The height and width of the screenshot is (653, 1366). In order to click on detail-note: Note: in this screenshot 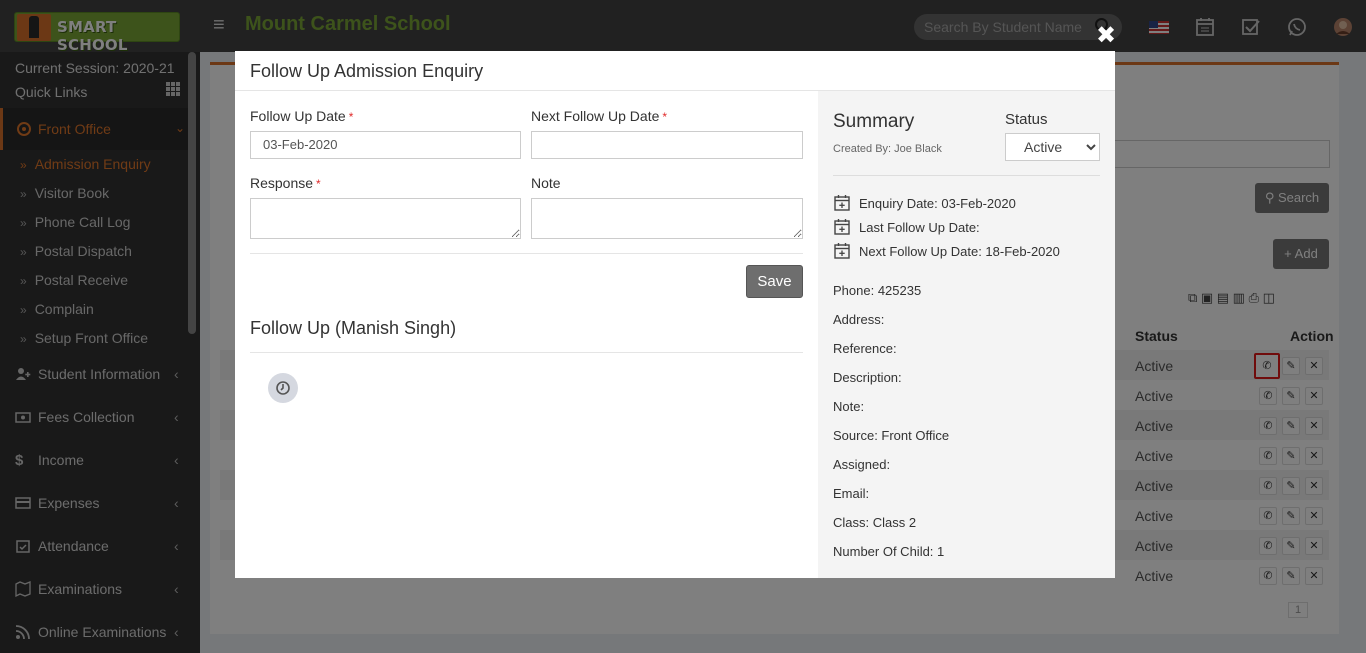, I will do `click(849, 406)`.